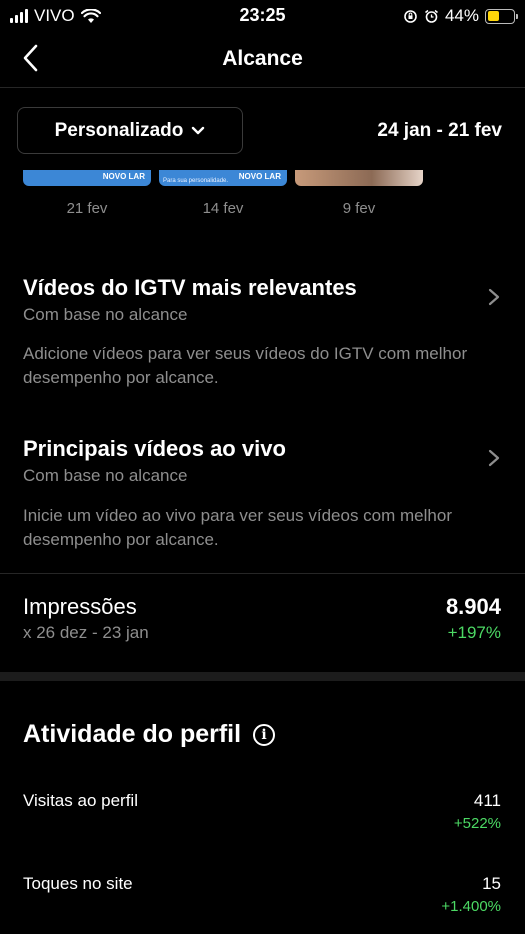  I want to click on orientation-lock-icon, so click(410, 16).